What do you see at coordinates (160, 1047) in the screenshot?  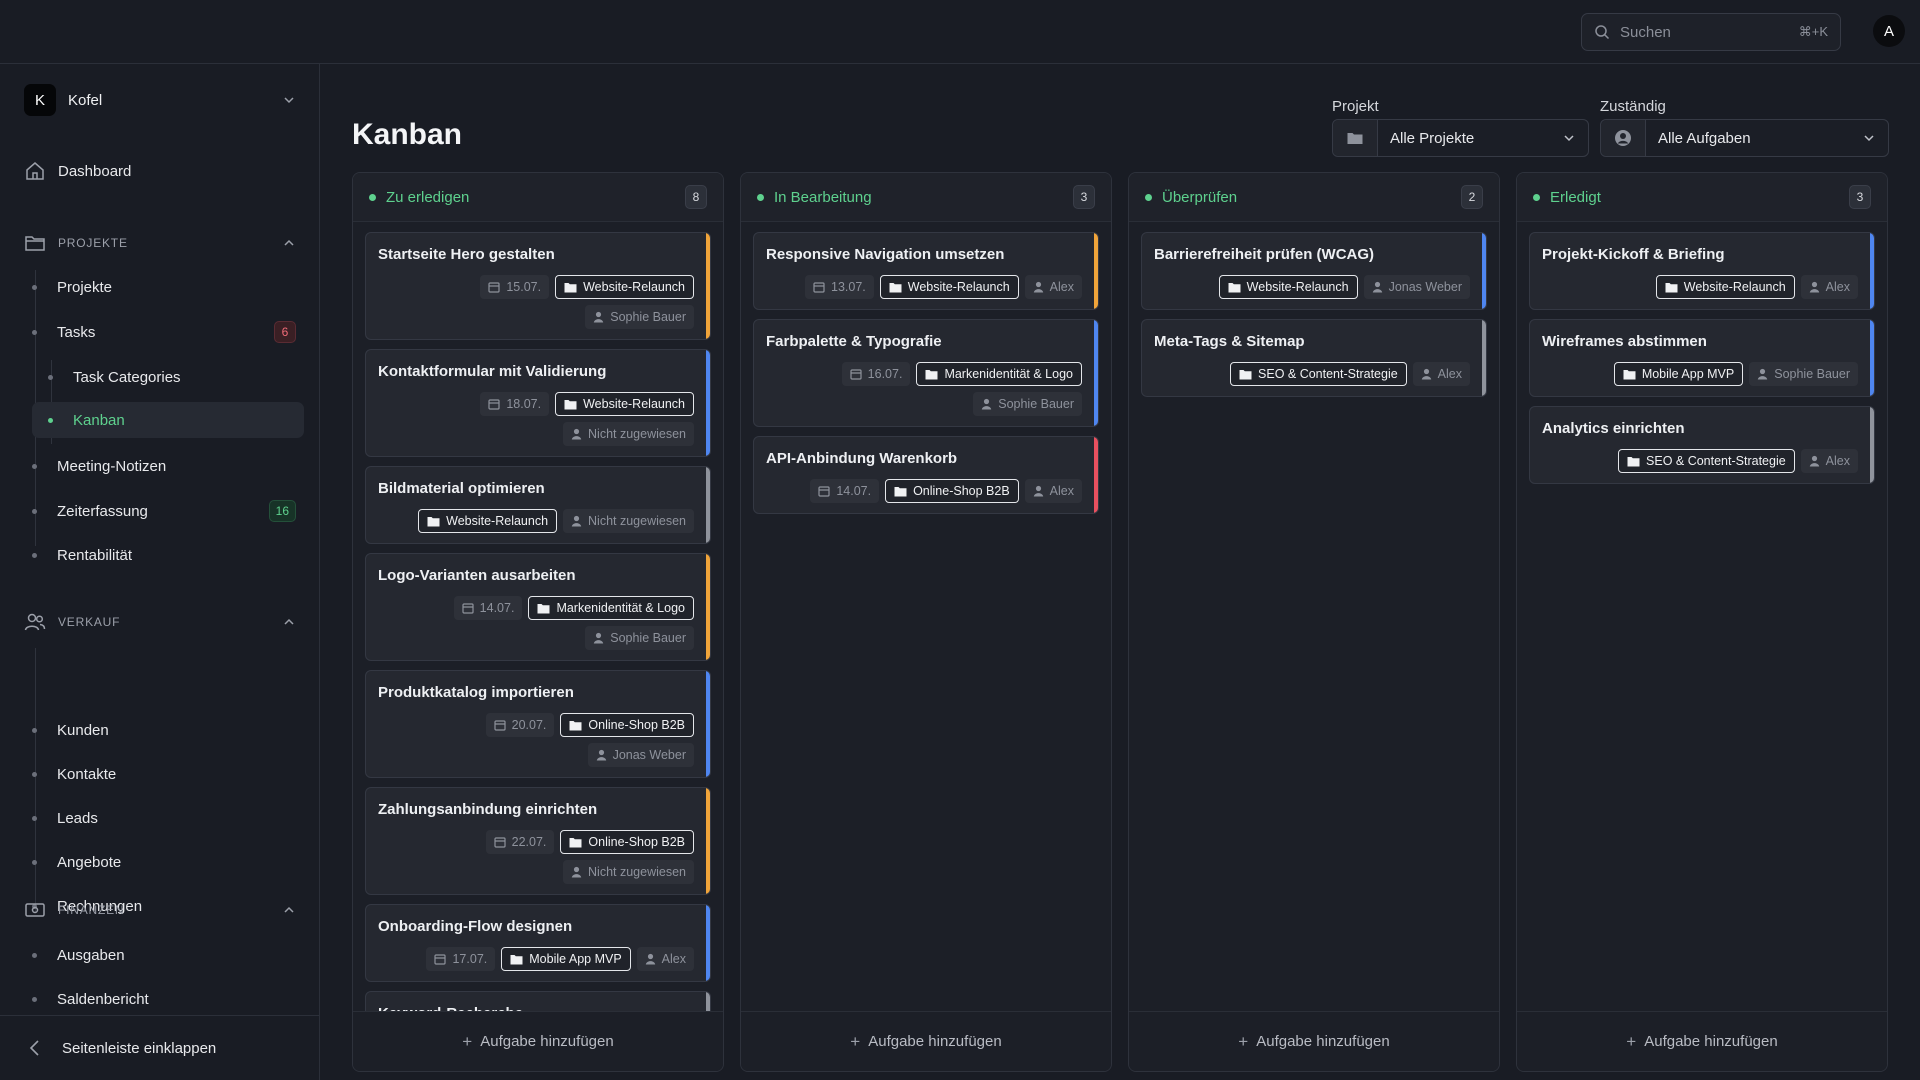 I see `collapse-sidebar-button: Seitenleiste einklappen` at bounding box center [160, 1047].